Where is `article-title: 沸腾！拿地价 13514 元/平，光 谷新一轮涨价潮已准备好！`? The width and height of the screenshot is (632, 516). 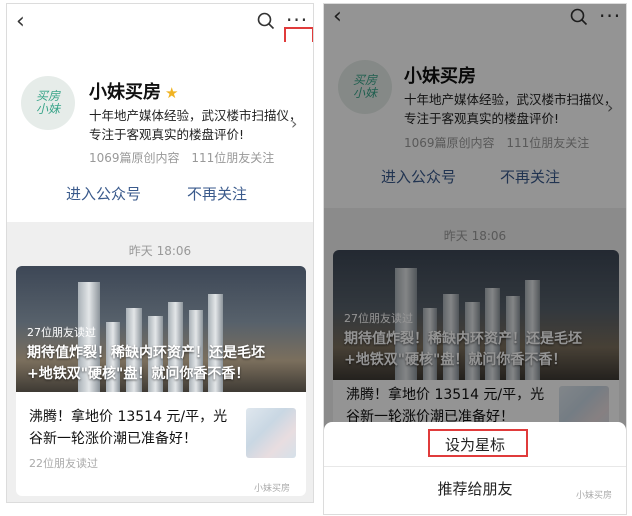 article-title: 沸腾！拿地价 13514 元/平，光 谷新一轮涨价潮已准备好！ is located at coordinates (128, 428).